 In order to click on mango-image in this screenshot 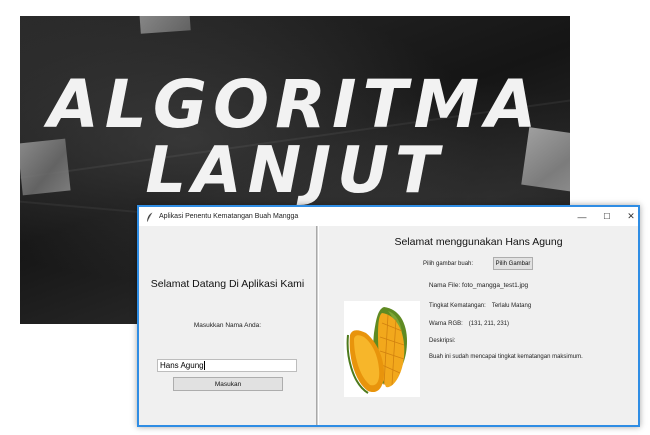, I will do `click(382, 349)`.